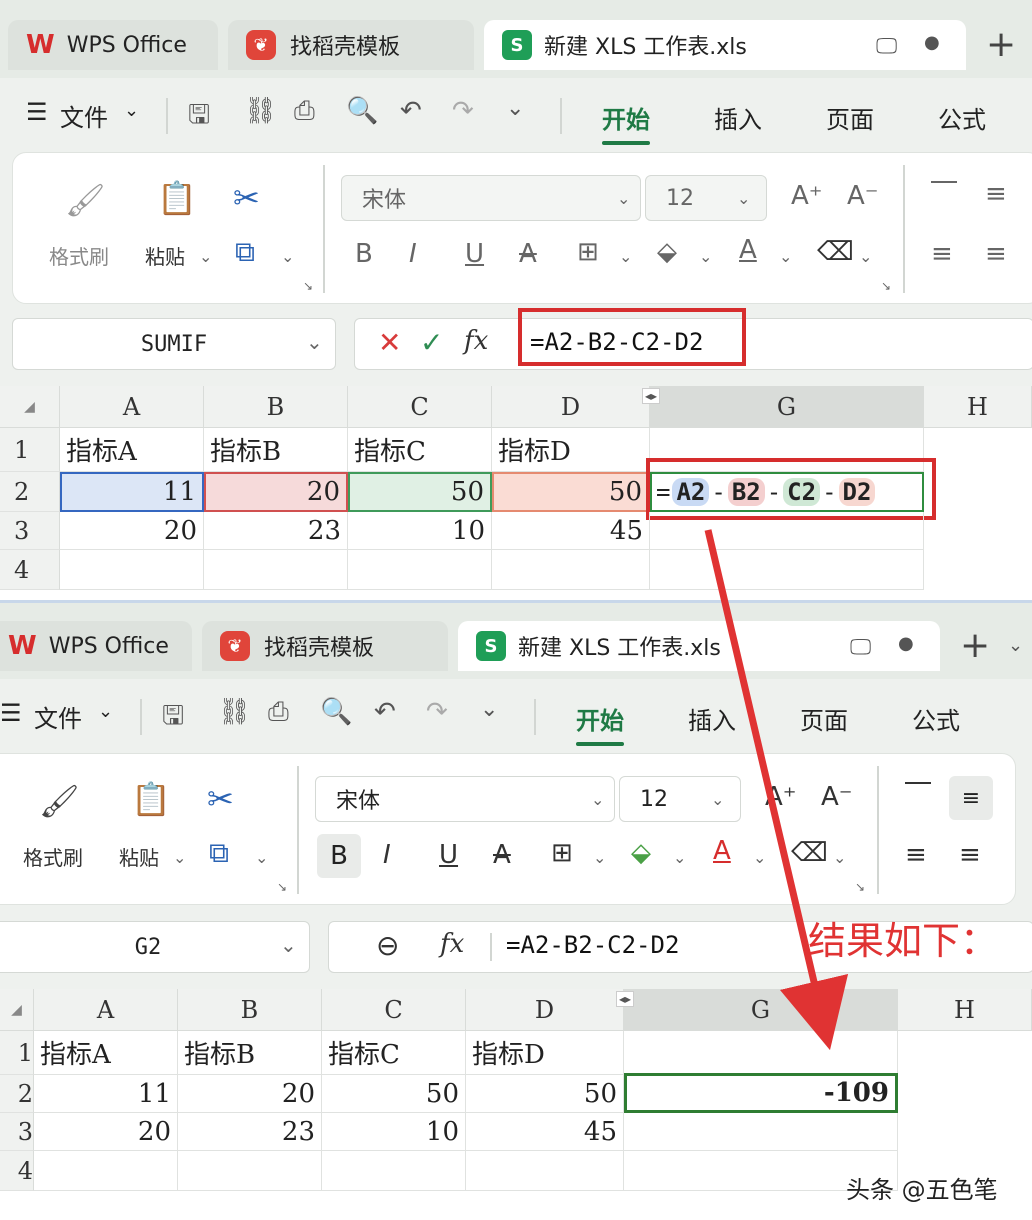  Describe the element at coordinates (545, 1053) in the screenshot. I see `cell-d1: 指标D` at that location.